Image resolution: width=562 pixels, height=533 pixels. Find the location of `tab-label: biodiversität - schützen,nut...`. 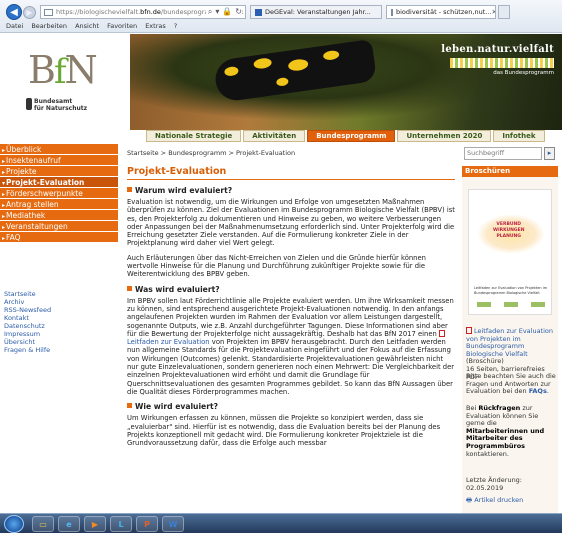

tab-label: biodiversität - schützen,nut... is located at coordinates (444, 12).